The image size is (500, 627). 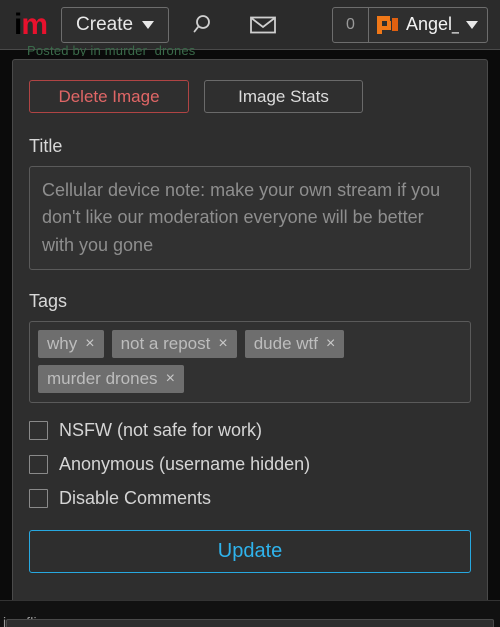 I want to click on nsfw-checkbox-row: NSFW (not safe for work), so click(x=250, y=430).